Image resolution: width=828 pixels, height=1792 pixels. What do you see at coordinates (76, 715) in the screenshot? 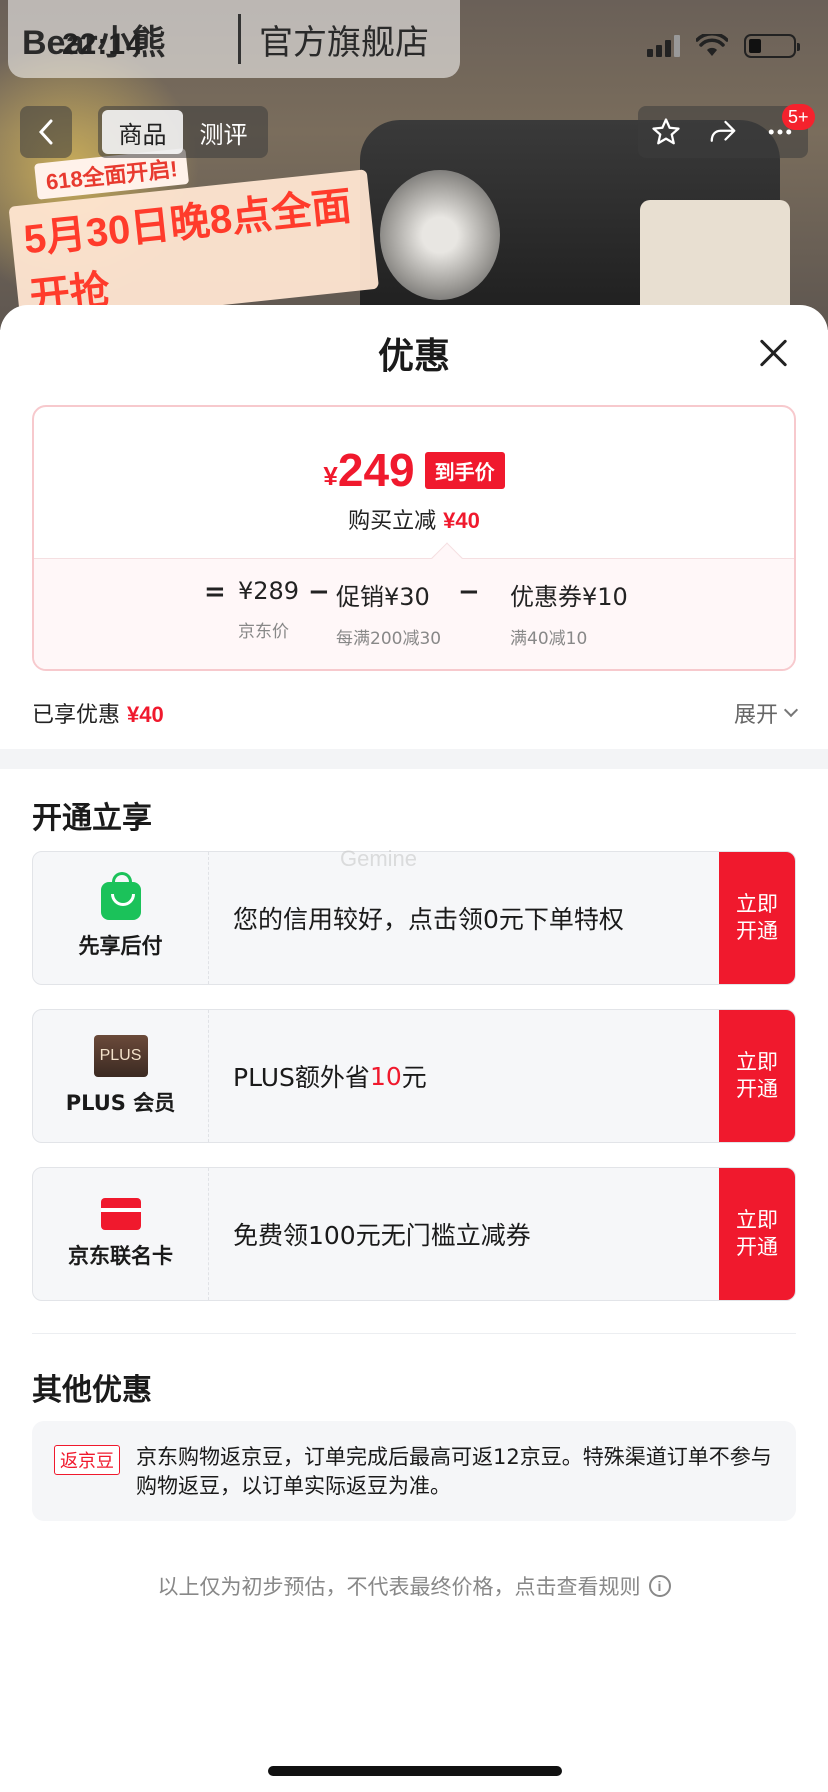
I see `enjoyed-label: 已享优惠` at bounding box center [76, 715].